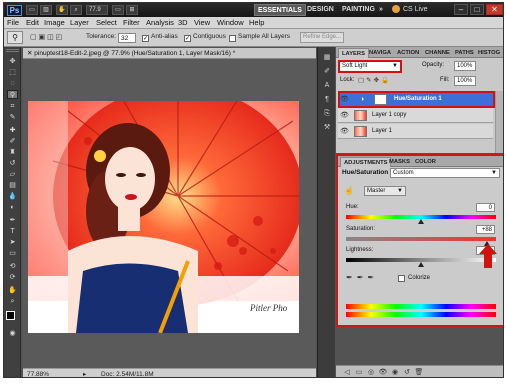  Describe the element at coordinates (362, 277) in the screenshot. I see `eyedropper-icons: ✒✒✒` at that location.